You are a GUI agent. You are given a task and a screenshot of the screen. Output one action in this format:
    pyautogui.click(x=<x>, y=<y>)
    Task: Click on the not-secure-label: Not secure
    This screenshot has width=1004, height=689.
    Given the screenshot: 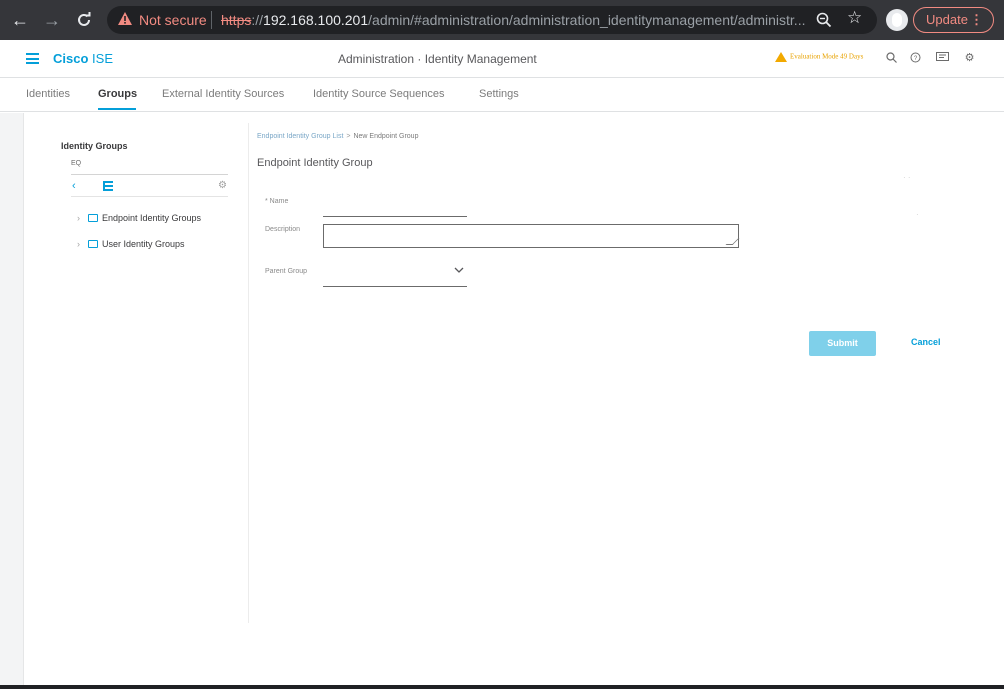 What is the action you would take?
    pyautogui.click(x=173, y=20)
    